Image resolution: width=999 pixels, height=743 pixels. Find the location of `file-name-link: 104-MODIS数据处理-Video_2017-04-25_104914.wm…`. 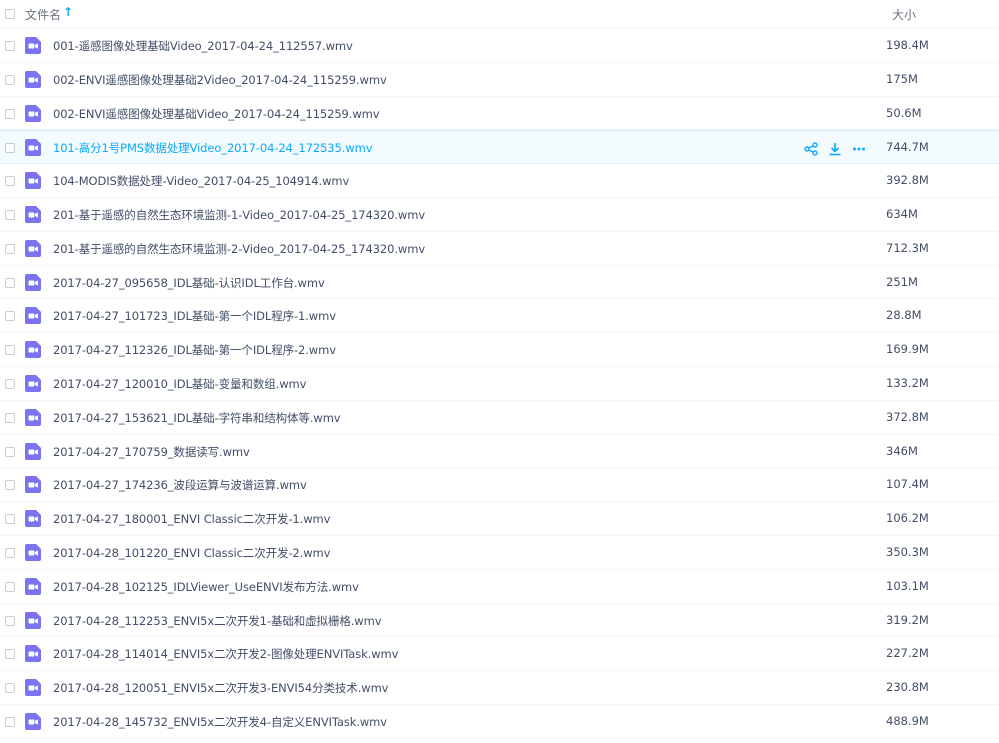

file-name-link: 104-MODIS数据处理-Video_2017-04-25_104914.wm… is located at coordinates (201, 181).